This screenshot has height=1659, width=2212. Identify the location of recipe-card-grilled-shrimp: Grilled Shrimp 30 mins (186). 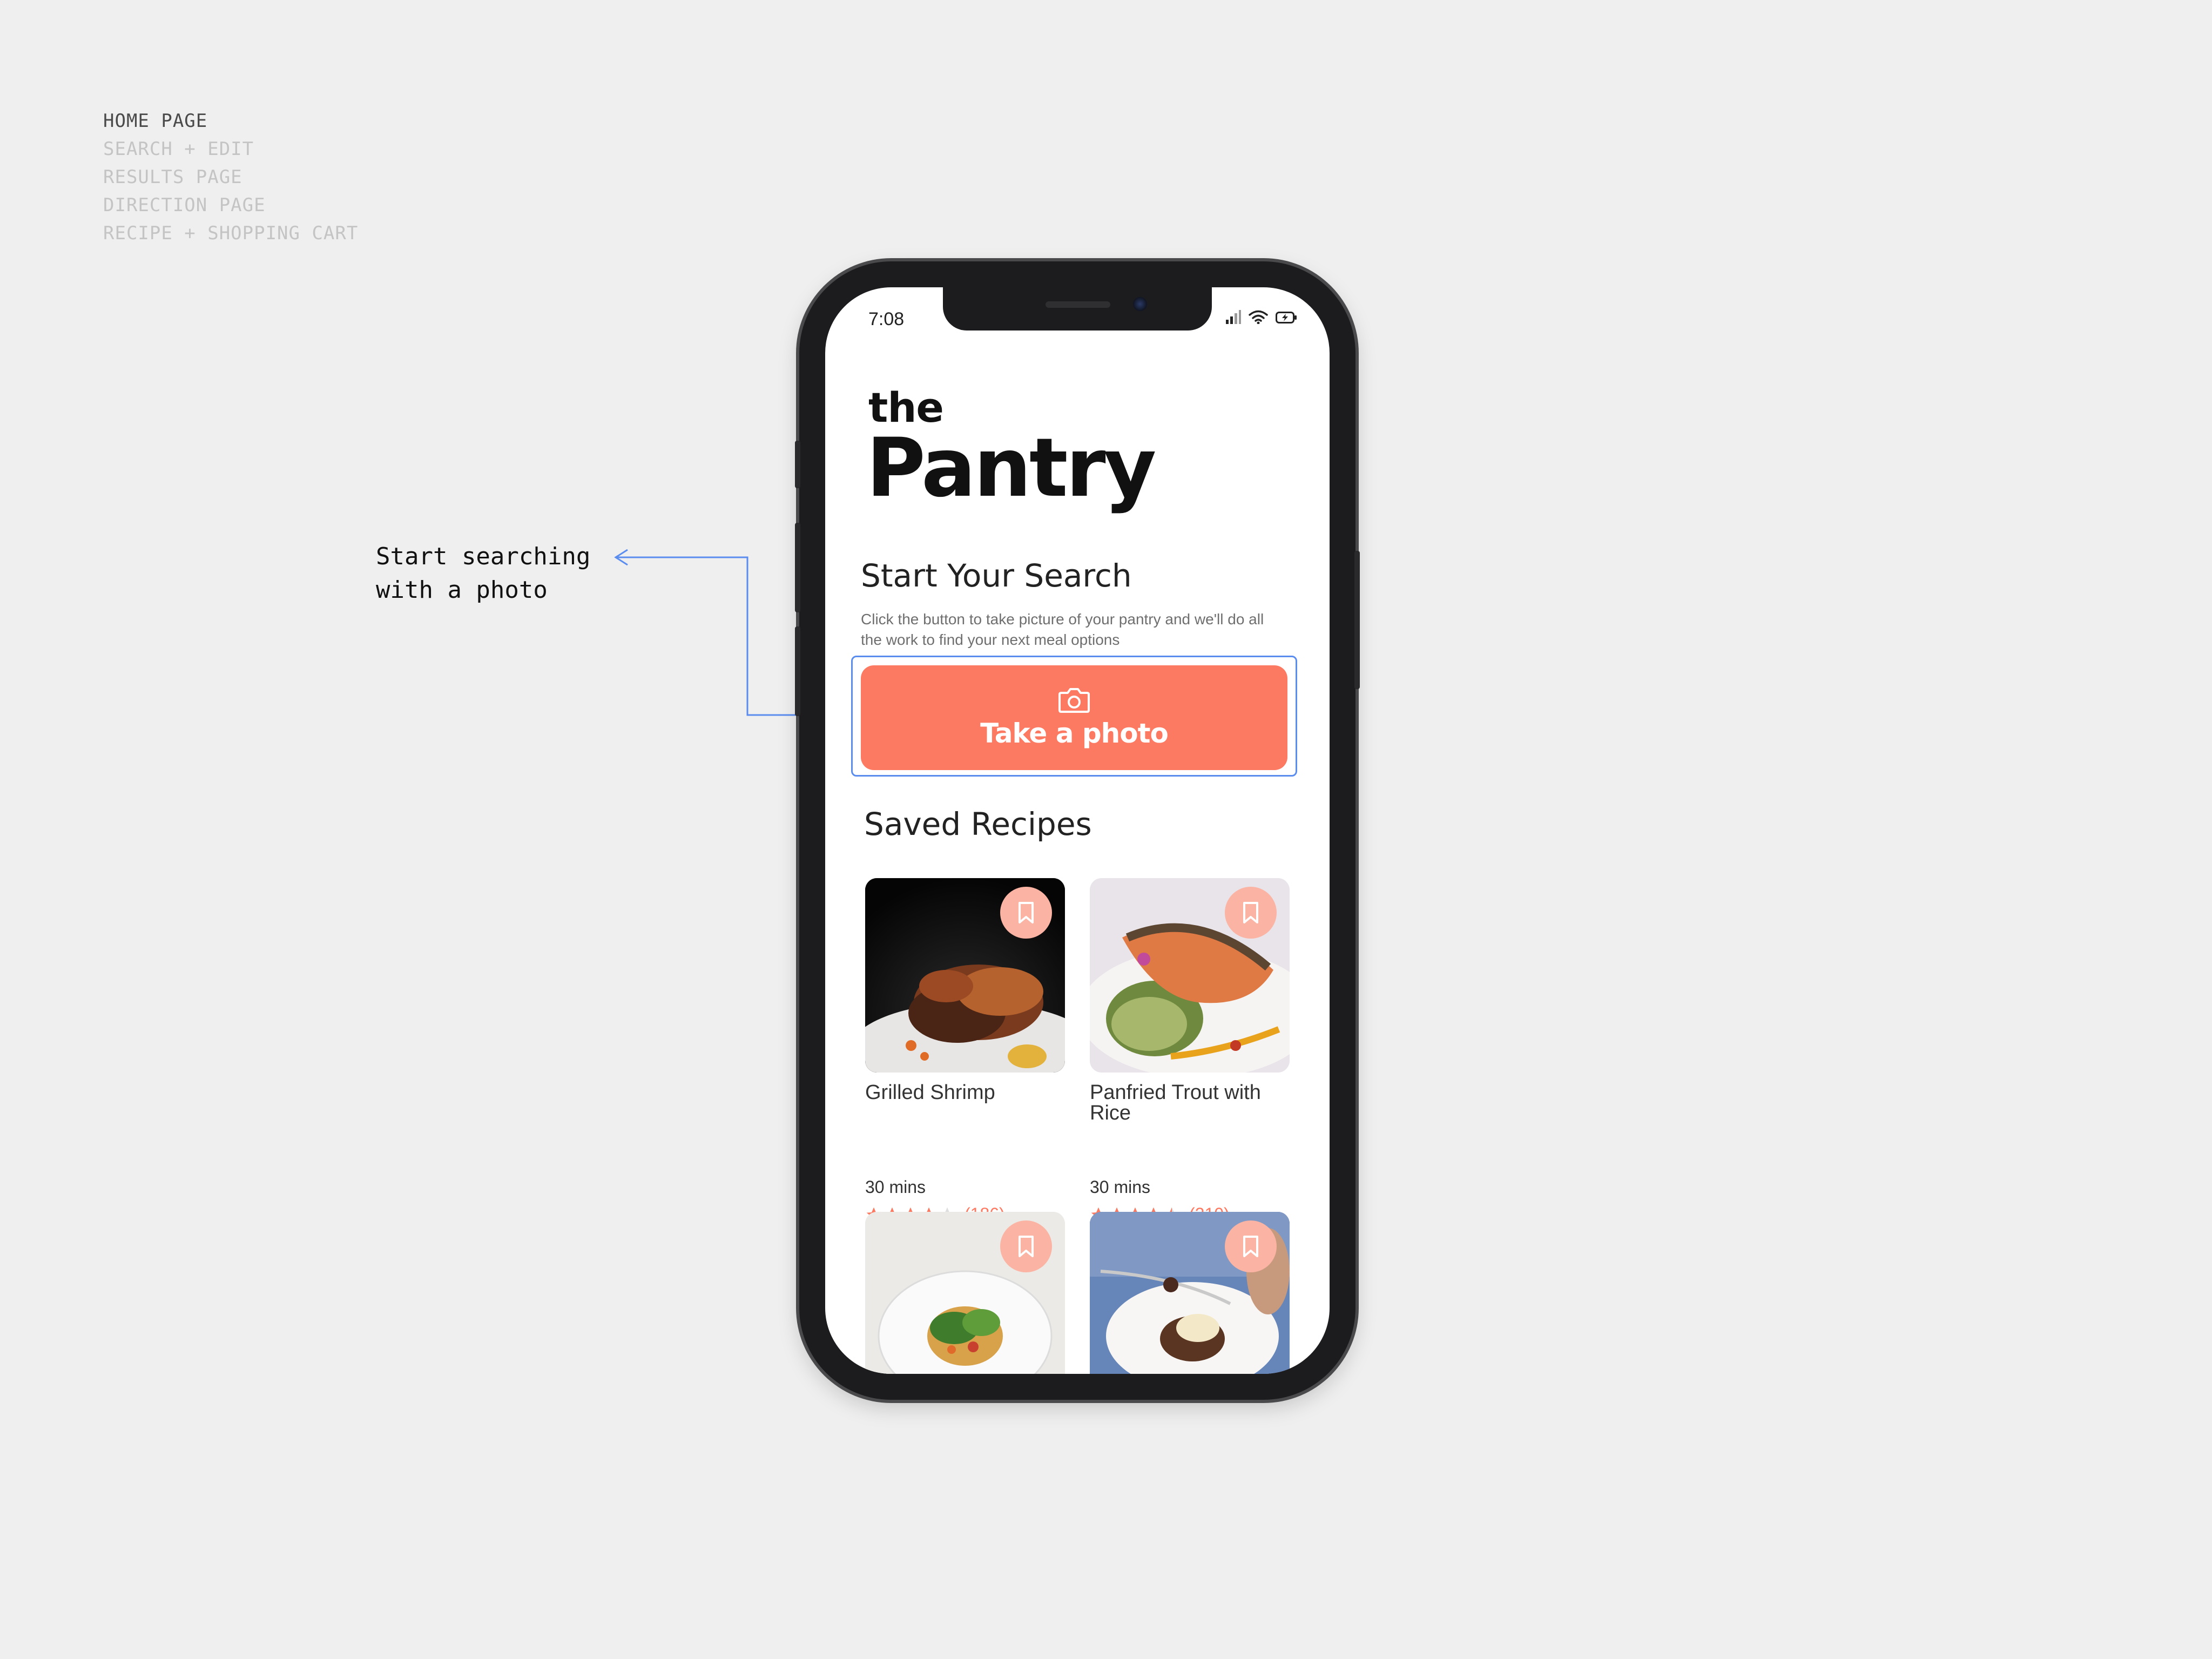
(965, 1056).